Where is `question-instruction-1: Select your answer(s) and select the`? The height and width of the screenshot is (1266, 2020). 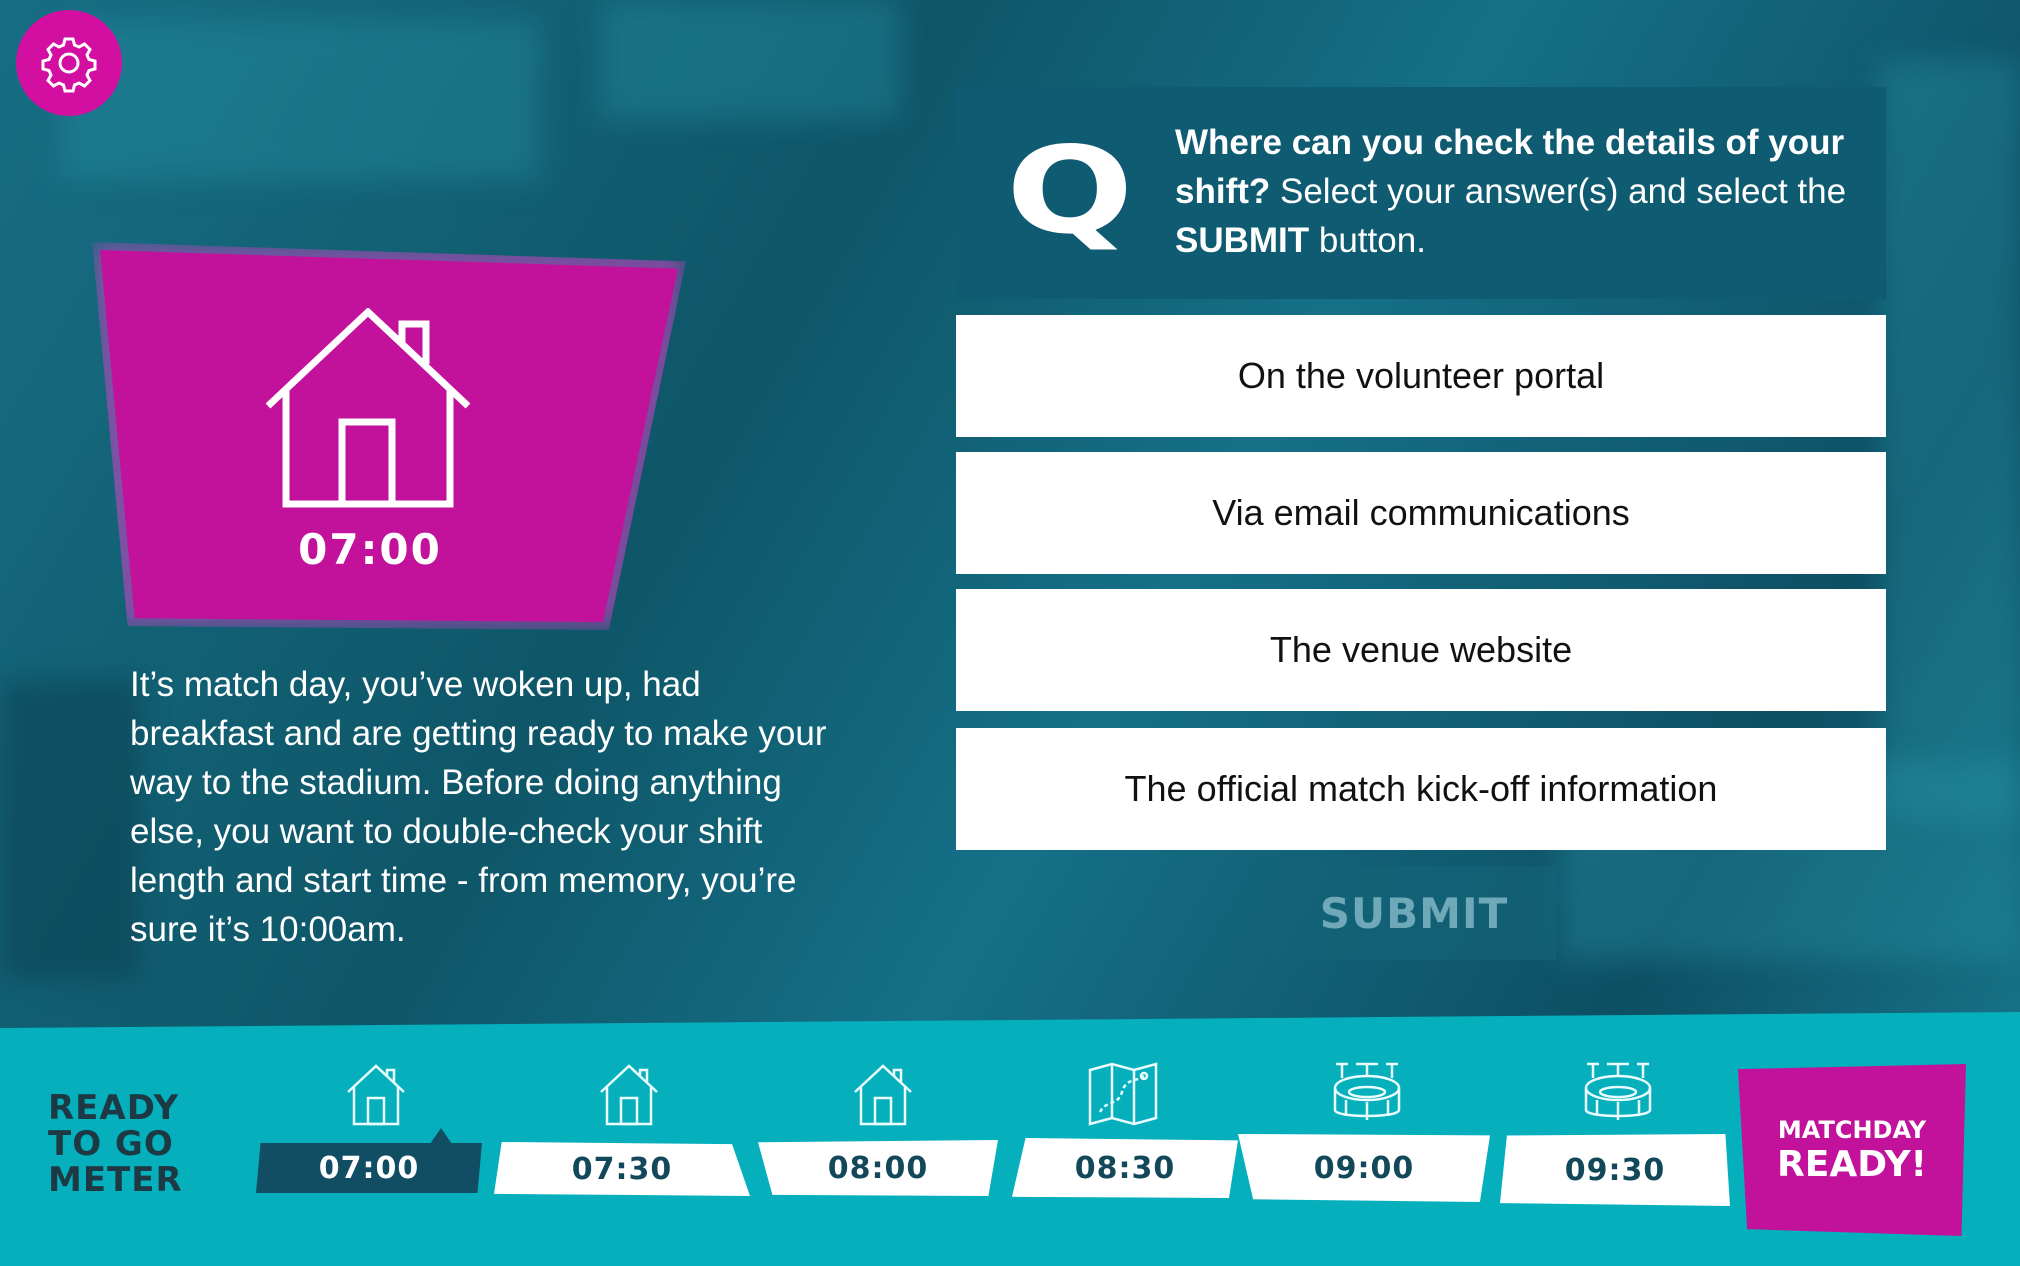 question-instruction-1: Select your answer(s) and select the is located at coordinates (1558, 191).